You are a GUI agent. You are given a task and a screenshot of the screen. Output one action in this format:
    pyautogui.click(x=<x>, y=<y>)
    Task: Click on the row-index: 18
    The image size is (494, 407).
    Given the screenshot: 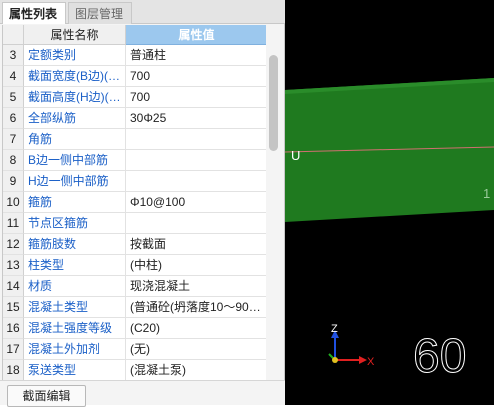 What is the action you would take?
    pyautogui.click(x=13, y=370)
    